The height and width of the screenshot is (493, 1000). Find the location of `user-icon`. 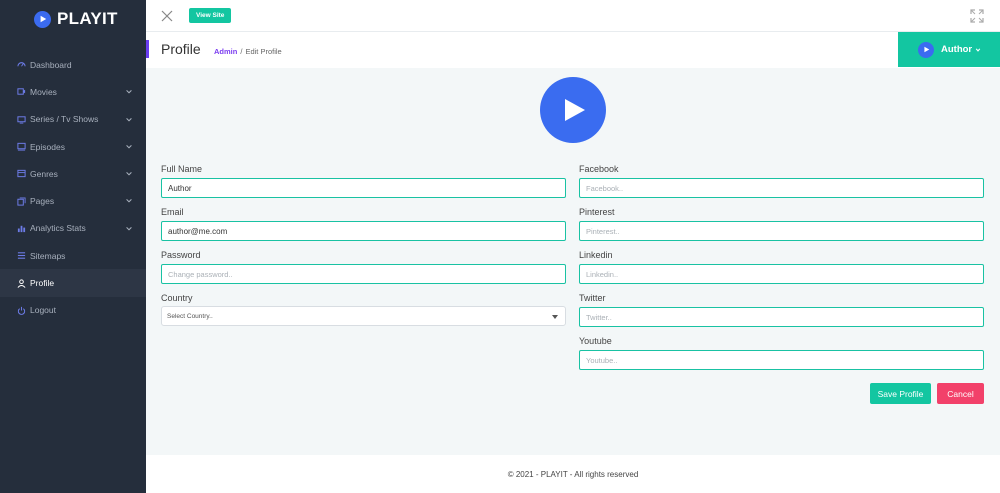

user-icon is located at coordinates (21, 283).